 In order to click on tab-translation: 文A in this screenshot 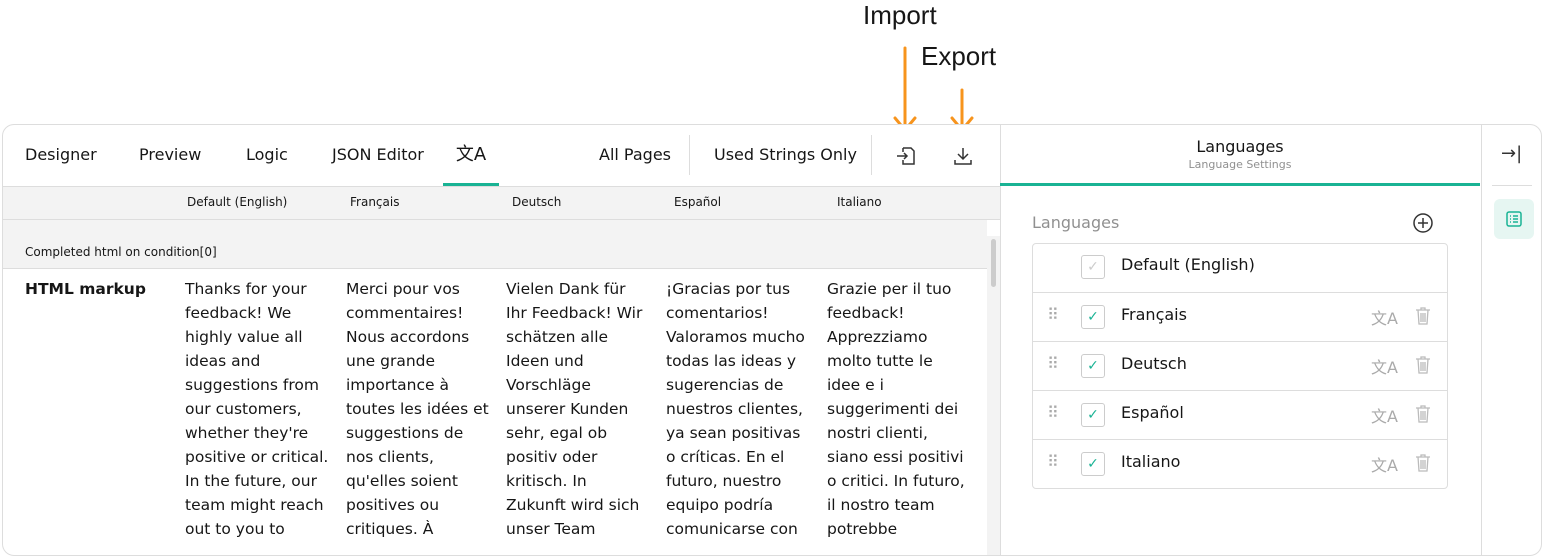, I will do `click(471, 155)`.